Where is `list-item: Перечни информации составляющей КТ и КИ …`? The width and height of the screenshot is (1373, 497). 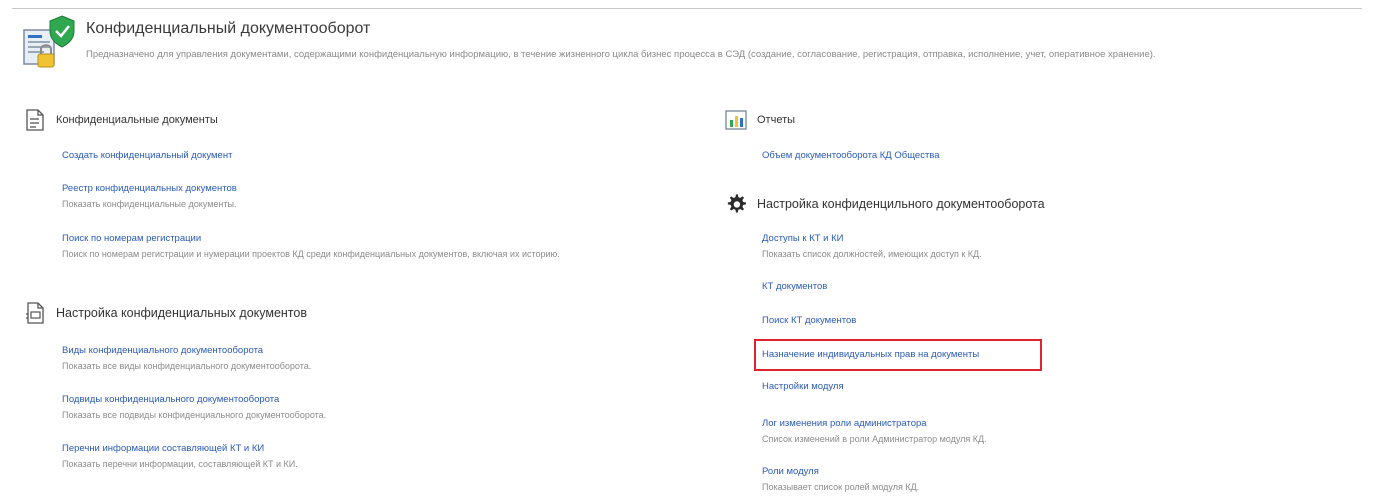 list-item: Перечни информации составляющей КТ и КИ … is located at coordinates (180, 456).